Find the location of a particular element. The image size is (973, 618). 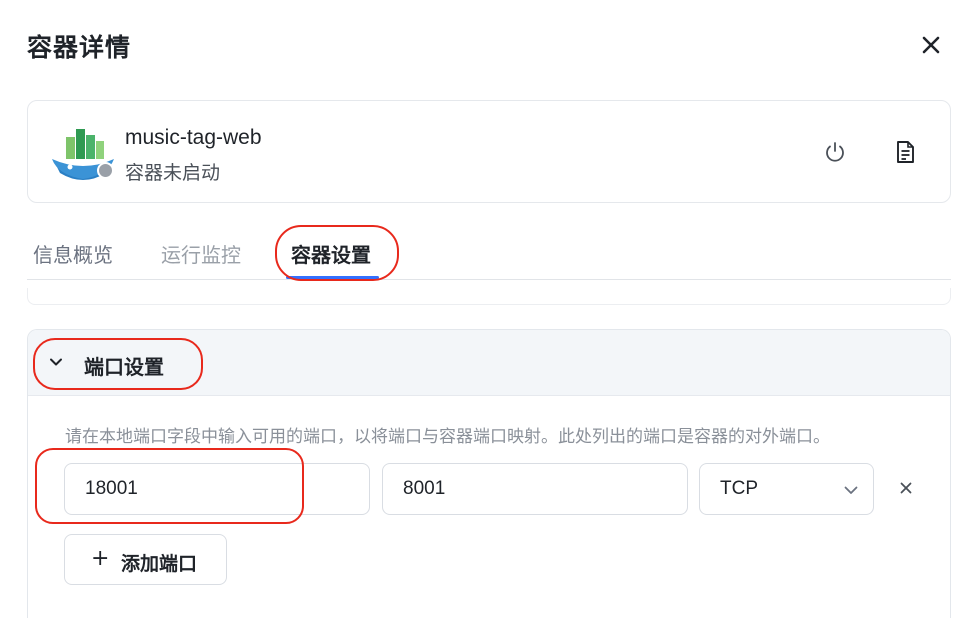

remove-icon is located at coordinates (906, 488).